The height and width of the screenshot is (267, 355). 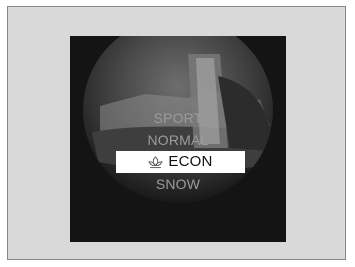 I want to click on mode-option-label: ECON, so click(x=190, y=161).